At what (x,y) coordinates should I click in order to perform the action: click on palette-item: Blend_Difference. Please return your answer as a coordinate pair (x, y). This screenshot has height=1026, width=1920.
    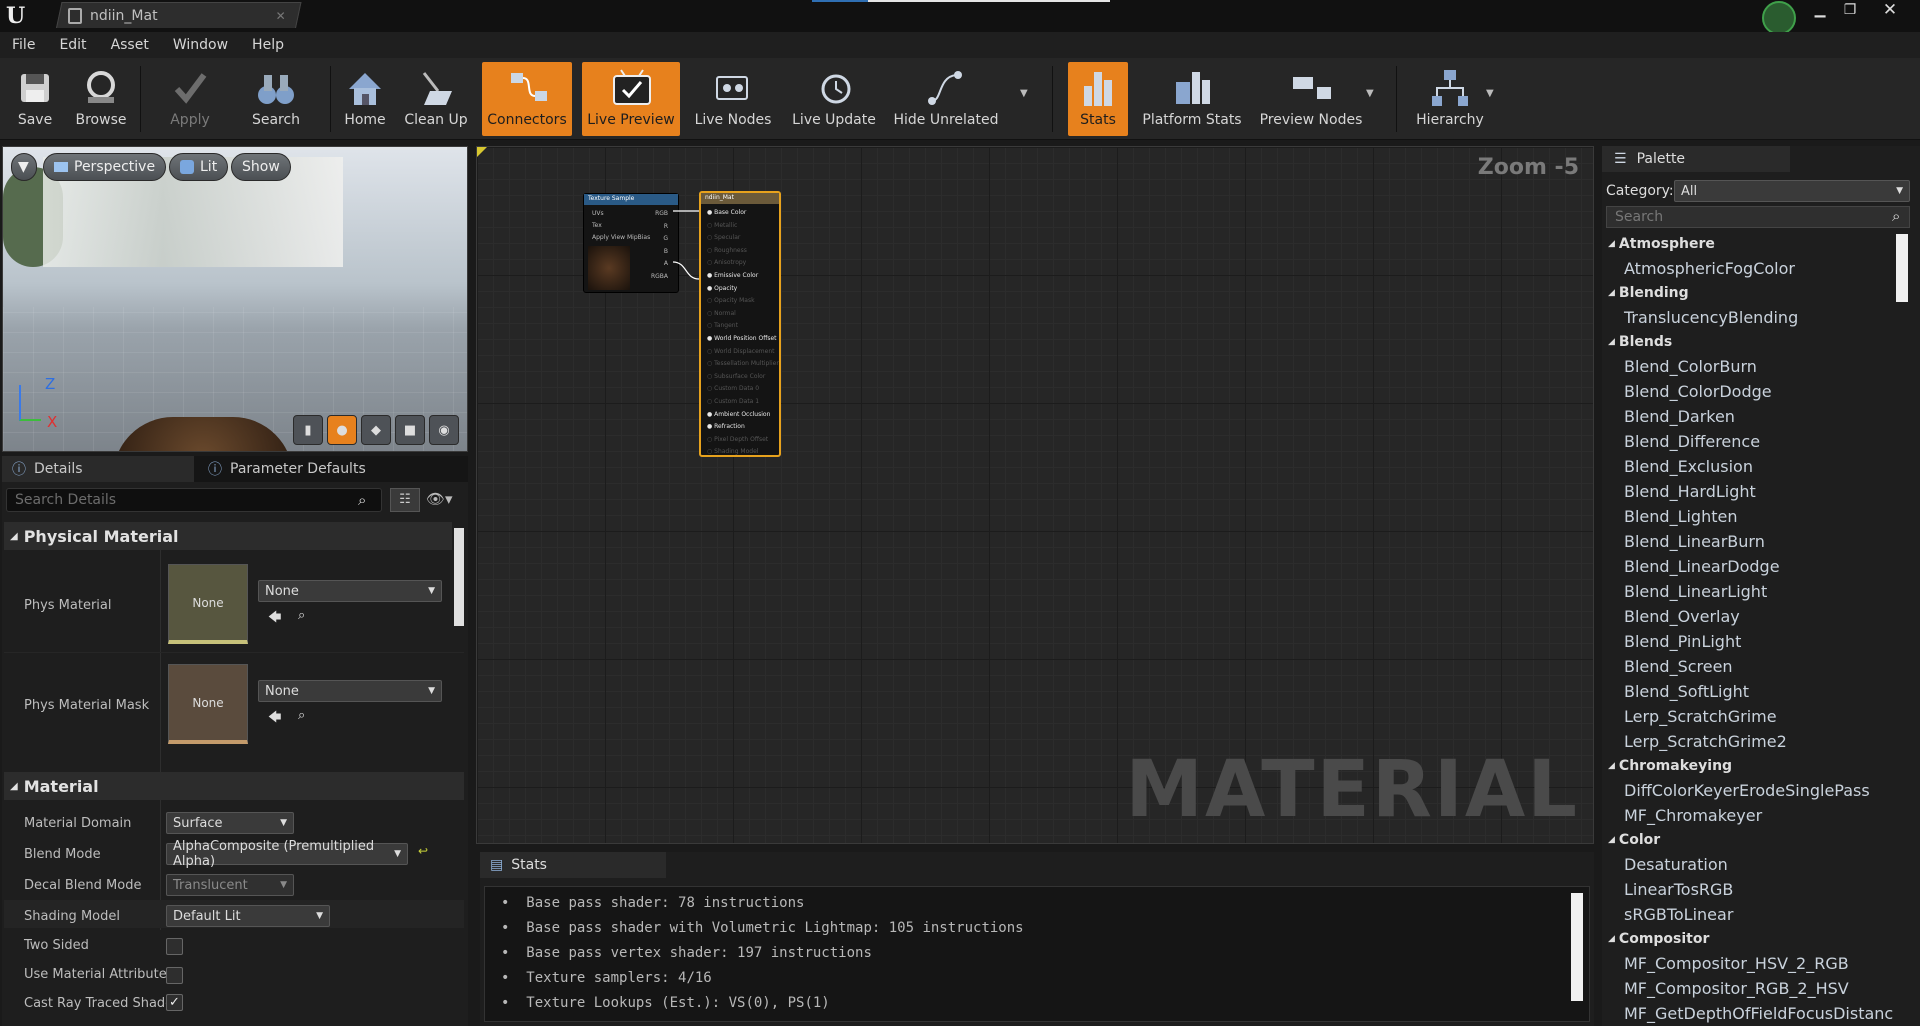
    Looking at the image, I should click on (1752, 441).